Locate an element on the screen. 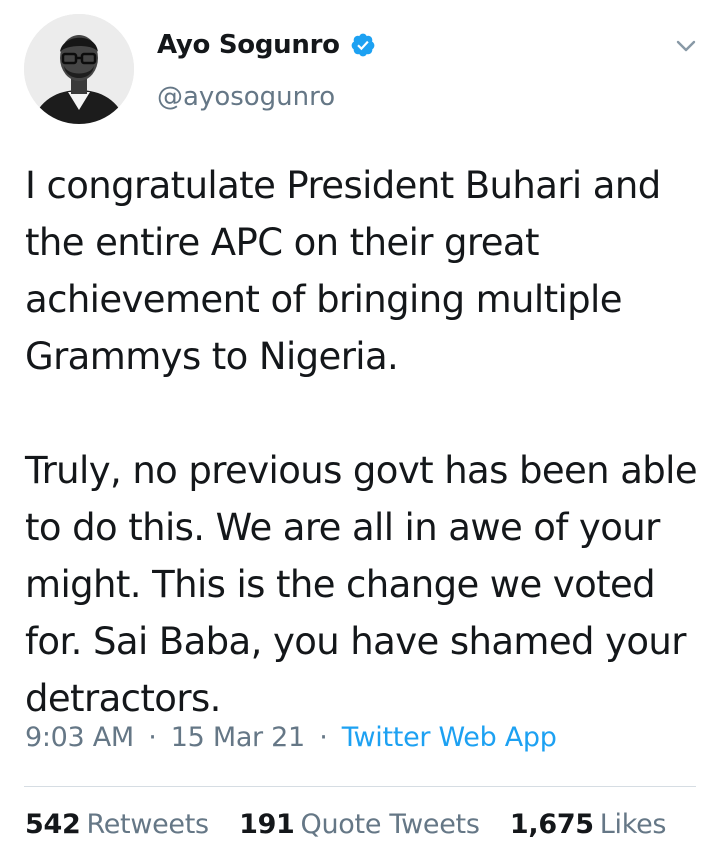  author-display-name: Ayo Sogunro is located at coordinates (248, 45).